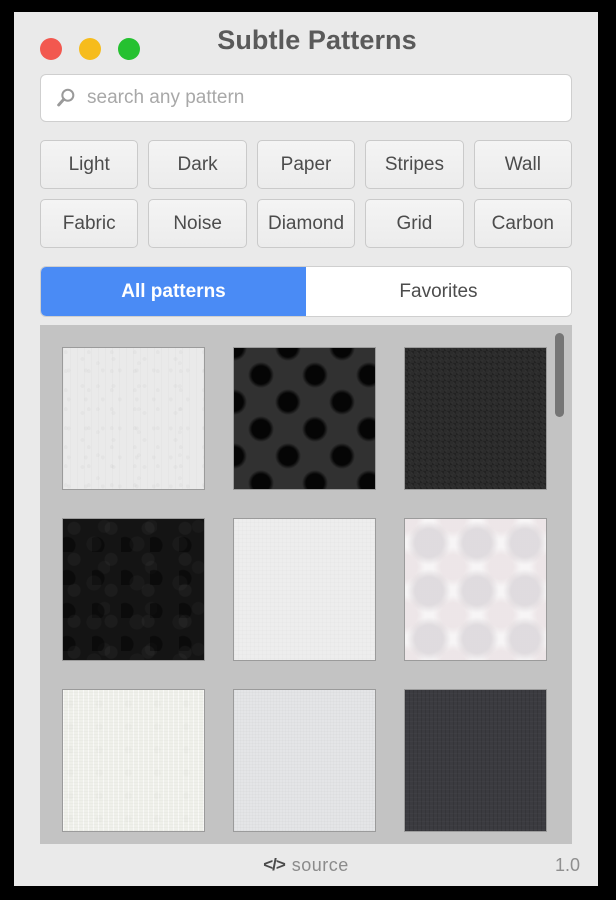 The image size is (616, 900). I want to click on source-label: source, so click(320, 864).